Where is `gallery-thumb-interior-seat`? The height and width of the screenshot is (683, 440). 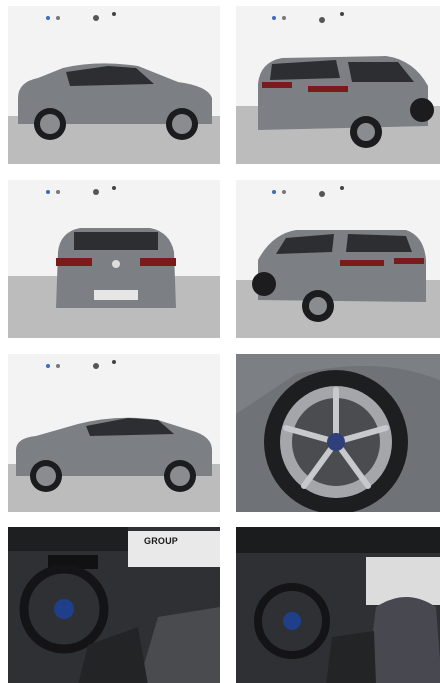
gallery-thumb-interior-seat is located at coordinates (338, 605).